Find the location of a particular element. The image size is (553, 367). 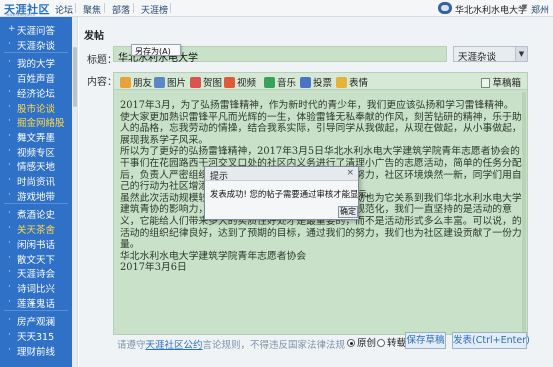

sidebar-item-label: 天天315 is located at coordinates (36, 337).